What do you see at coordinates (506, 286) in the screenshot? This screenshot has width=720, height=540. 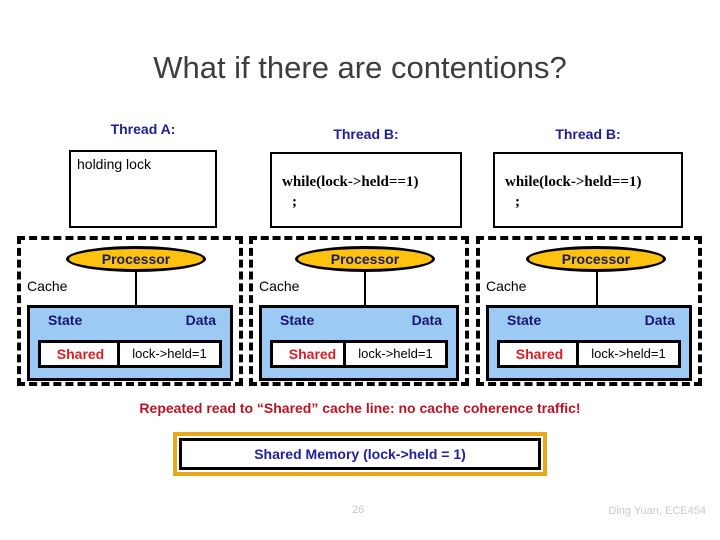 I see `cache-label-3: Cache` at bounding box center [506, 286].